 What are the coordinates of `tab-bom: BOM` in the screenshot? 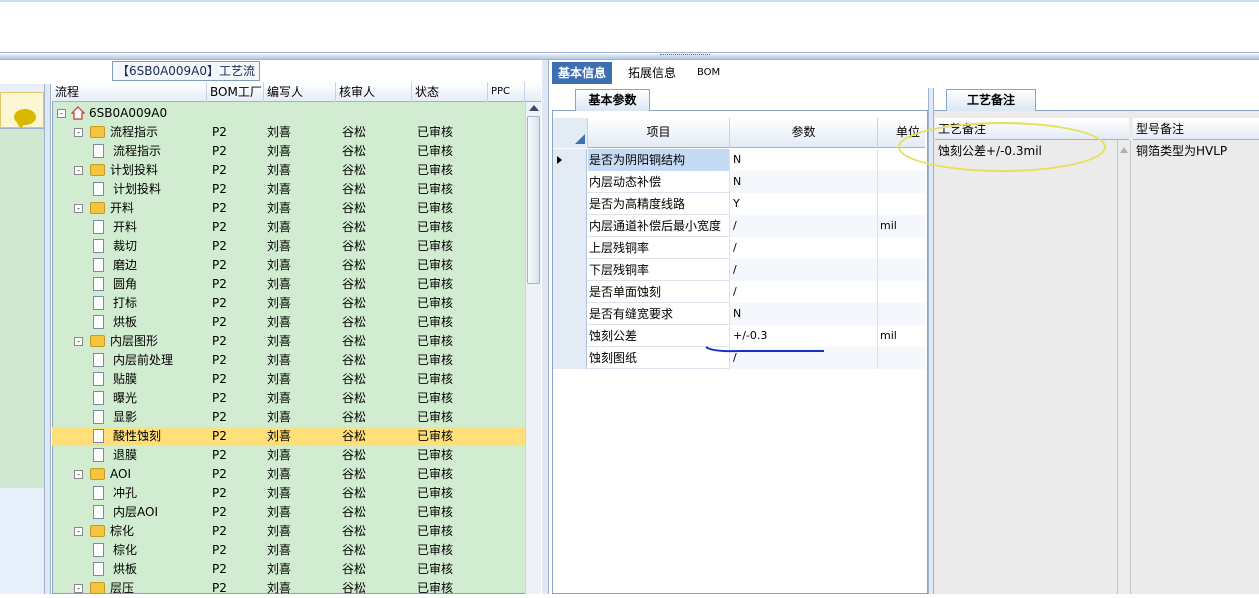 It's located at (708, 73).